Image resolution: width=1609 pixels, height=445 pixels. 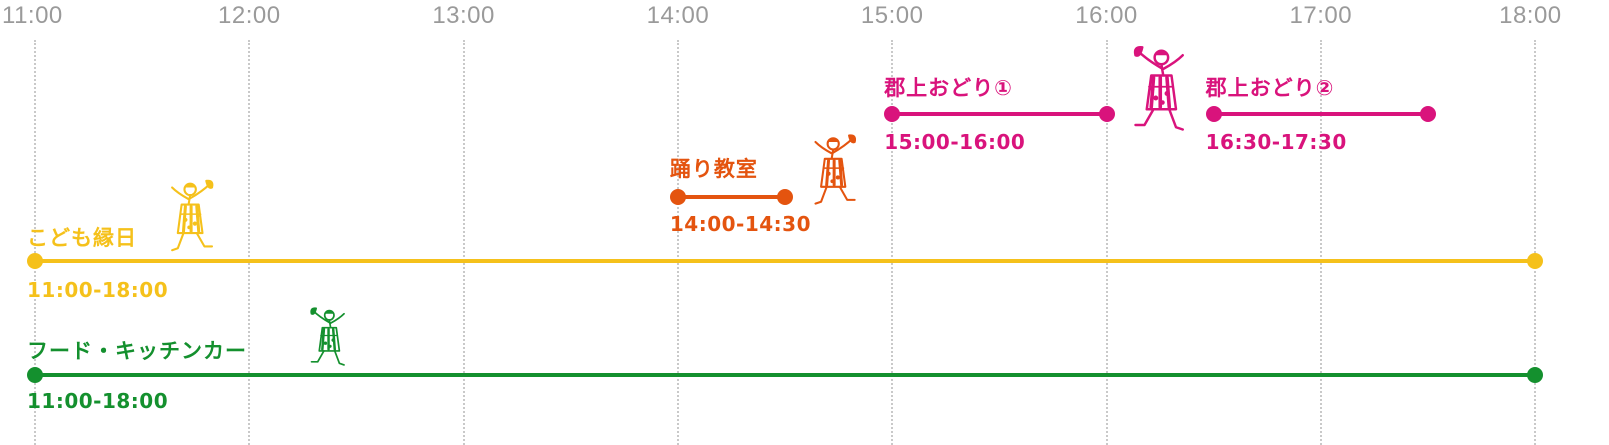 I want to click on hour-label: 15:00, so click(x=892, y=15).